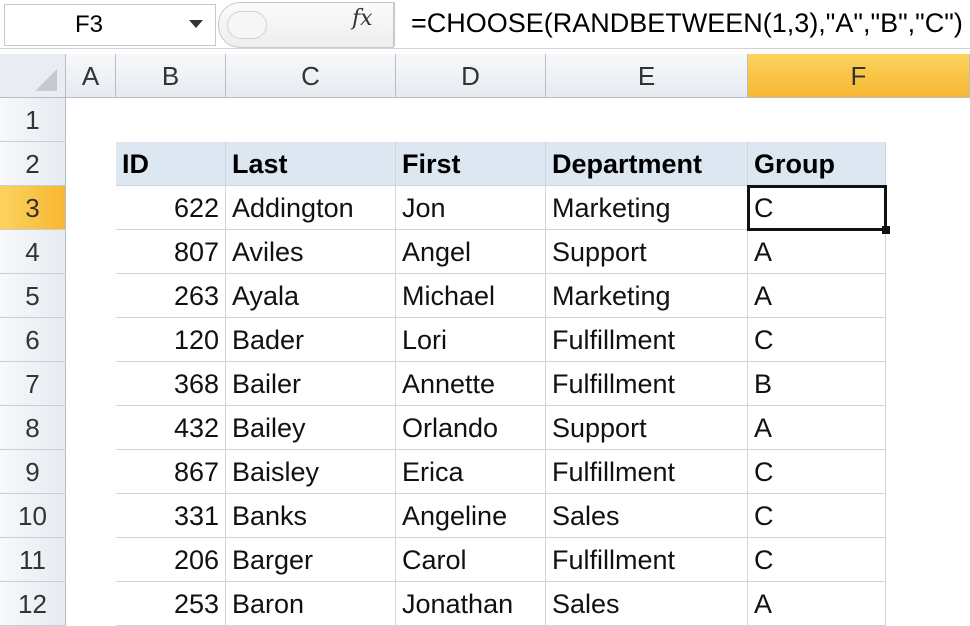  Describe the element at coordinates (33, 340) in the screenshot. I see `row-header-6: 6` at that location.